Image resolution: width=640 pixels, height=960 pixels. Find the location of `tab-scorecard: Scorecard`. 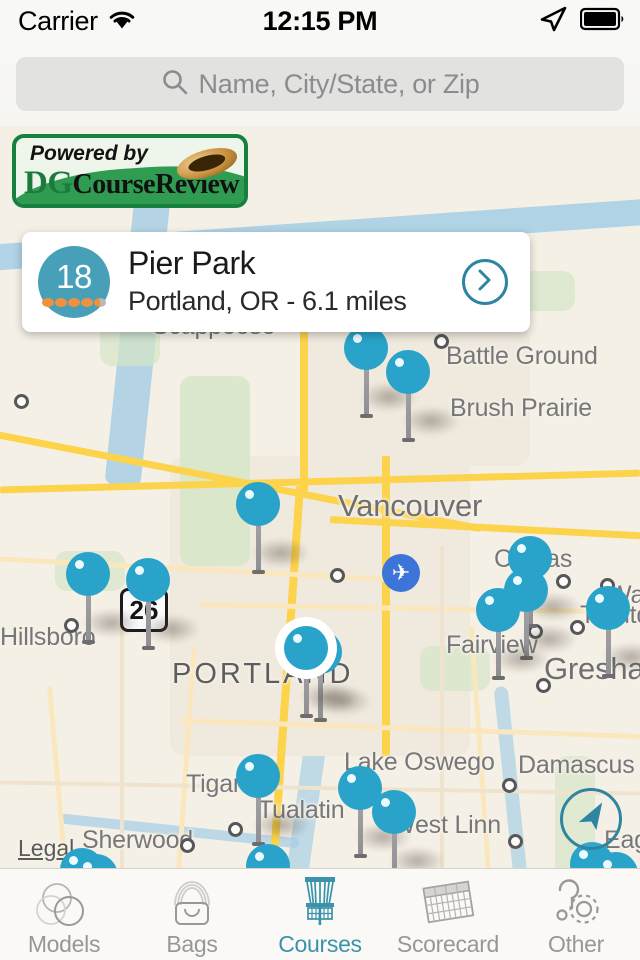

tab-scorecard: Scorecard is located at coordinates (448, 914).